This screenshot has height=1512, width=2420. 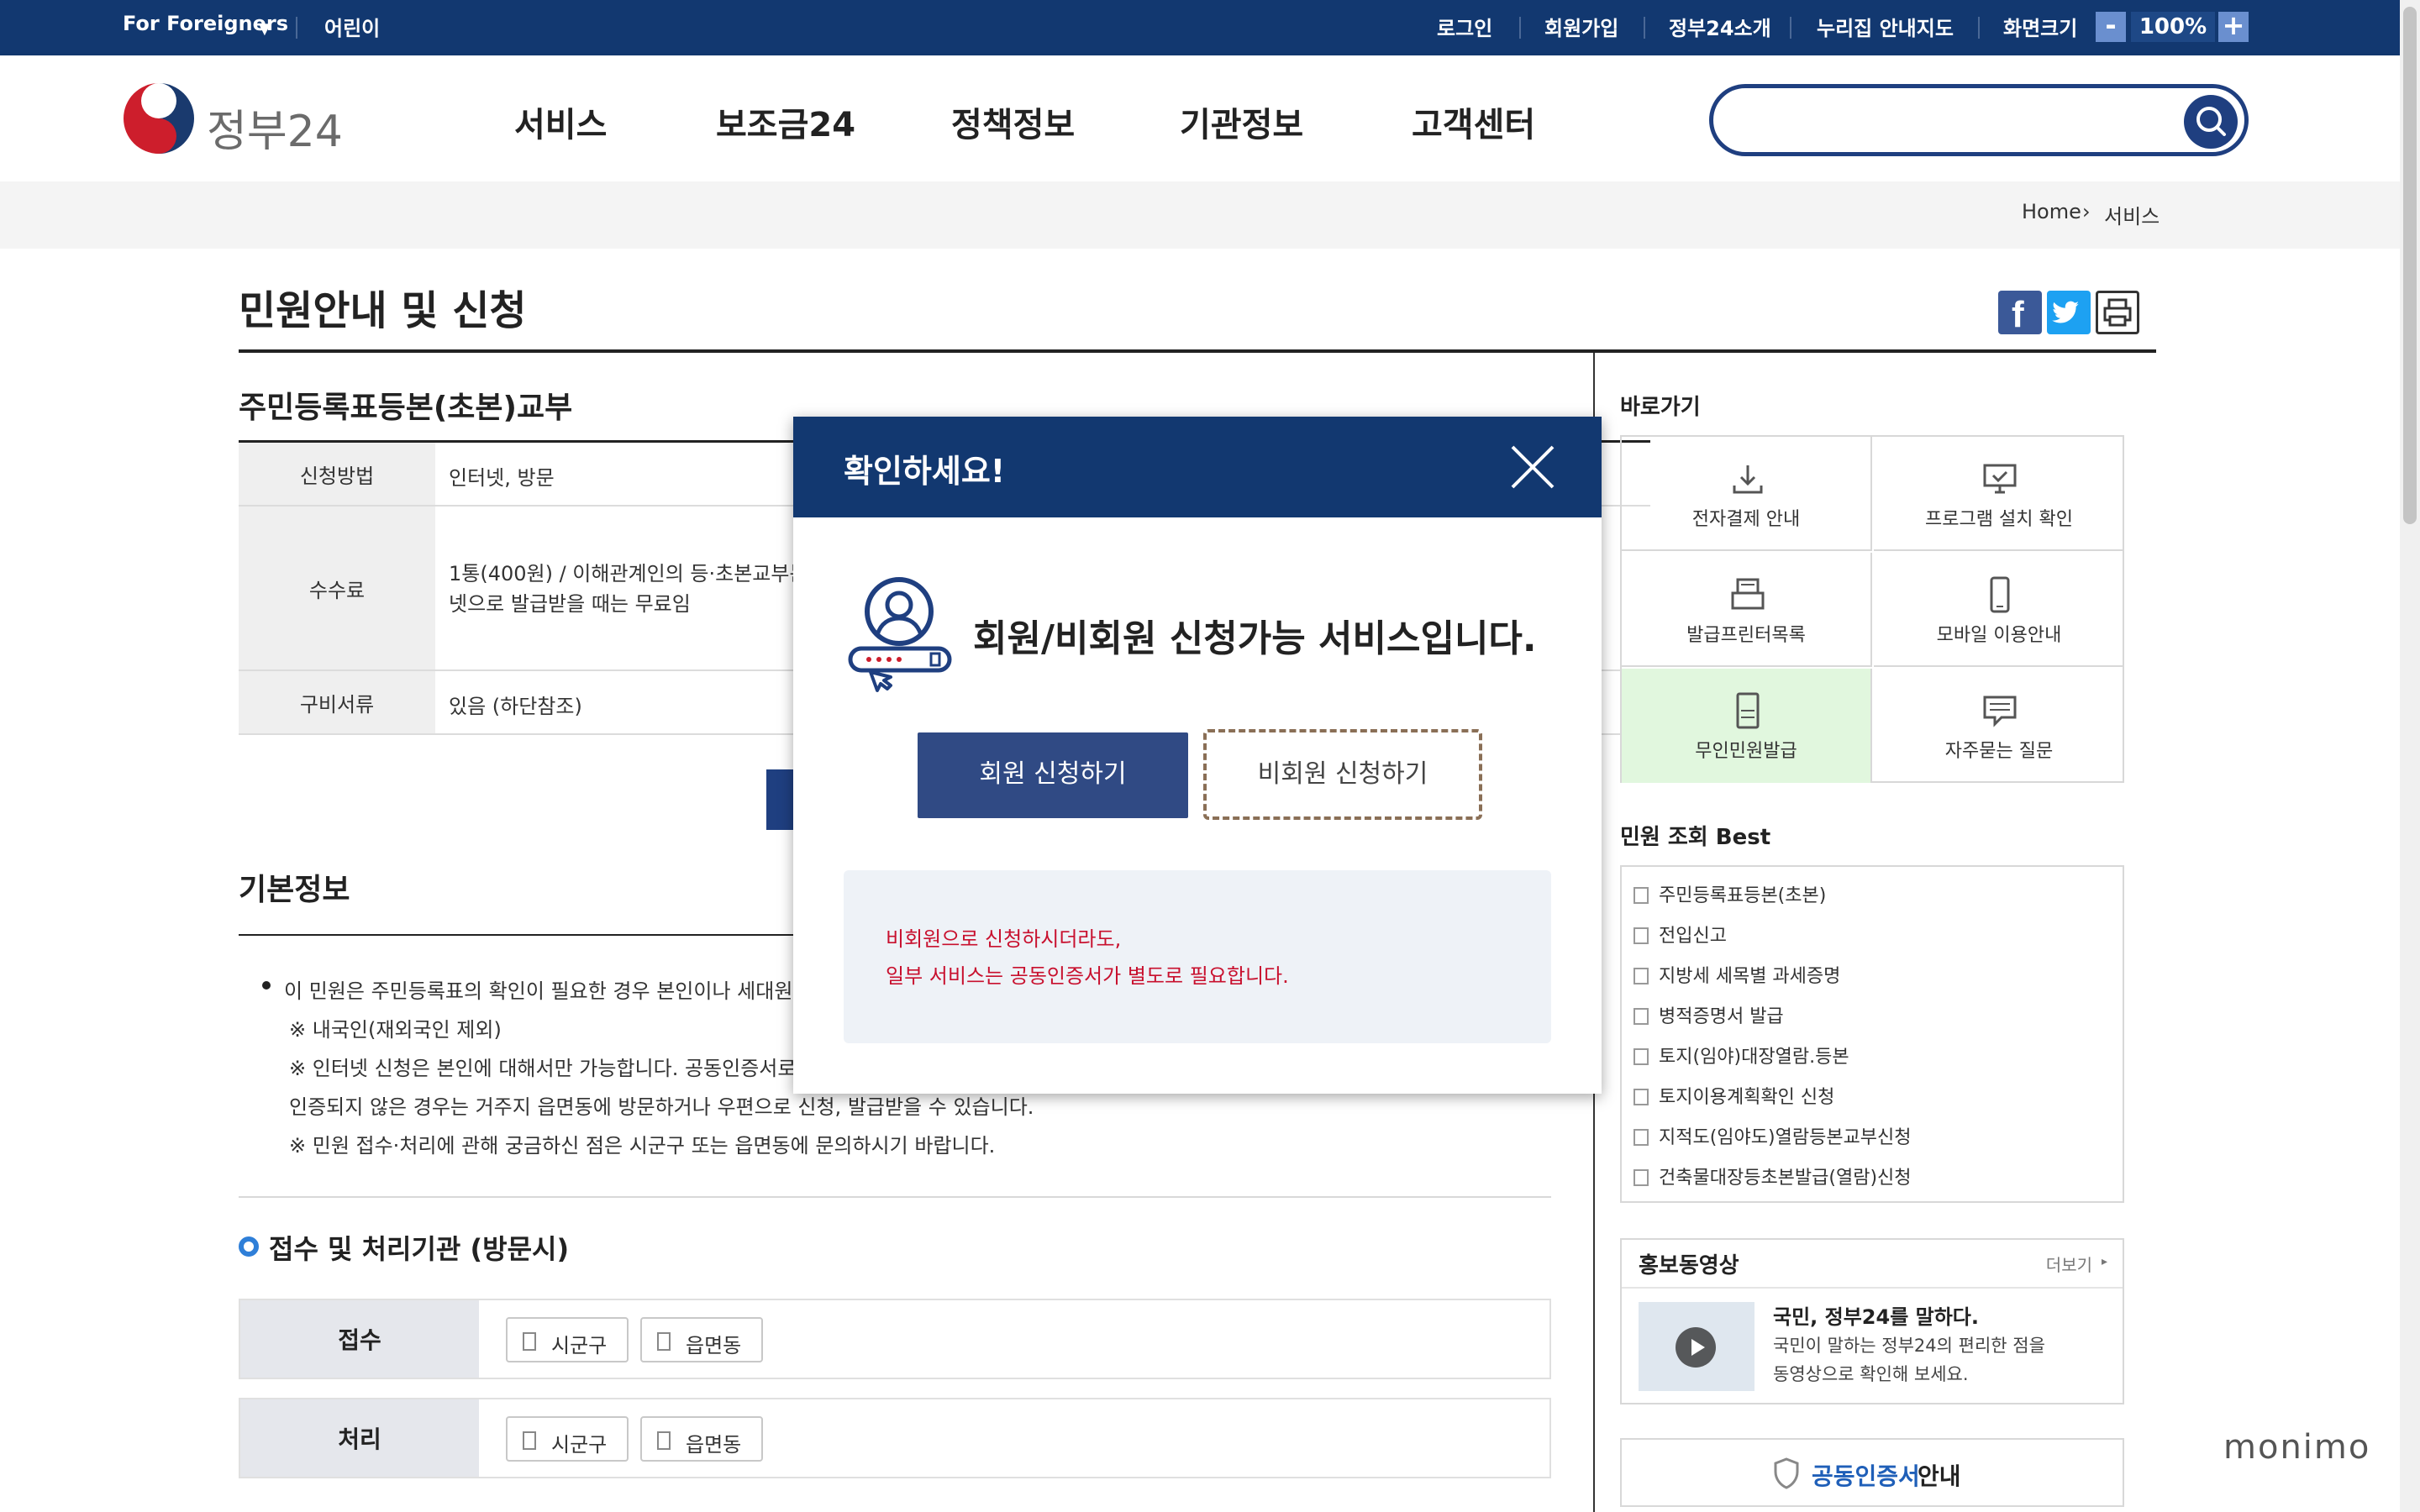 What do you see at coordinates (1909, 1346) in the screenshot?
I see `promo-desc: 국민이 말하는 정부24의 편리한 점을` at bounding box center [1909, 1346].